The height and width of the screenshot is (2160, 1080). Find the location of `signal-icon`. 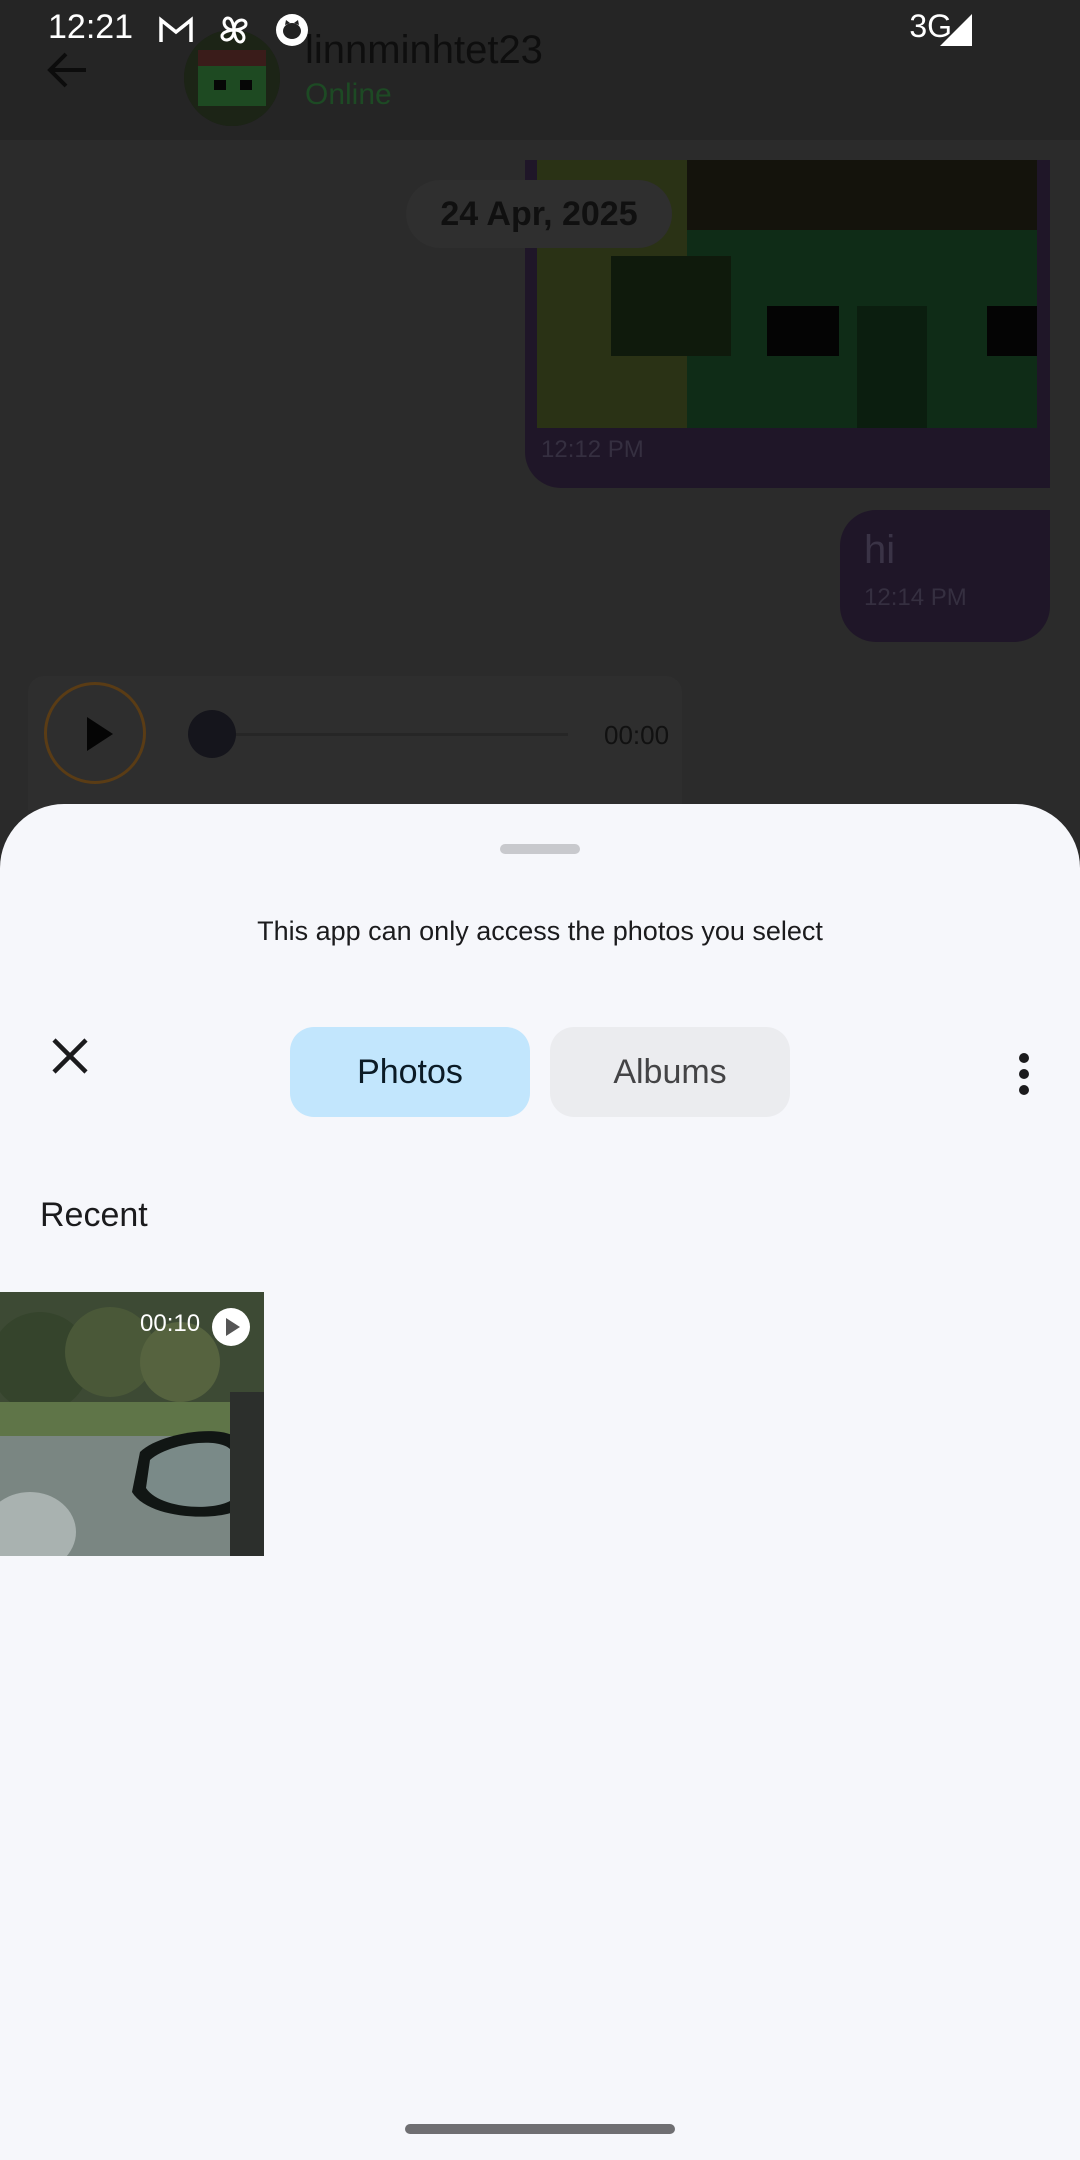

signal-icon is located at coordinates (956, 30).